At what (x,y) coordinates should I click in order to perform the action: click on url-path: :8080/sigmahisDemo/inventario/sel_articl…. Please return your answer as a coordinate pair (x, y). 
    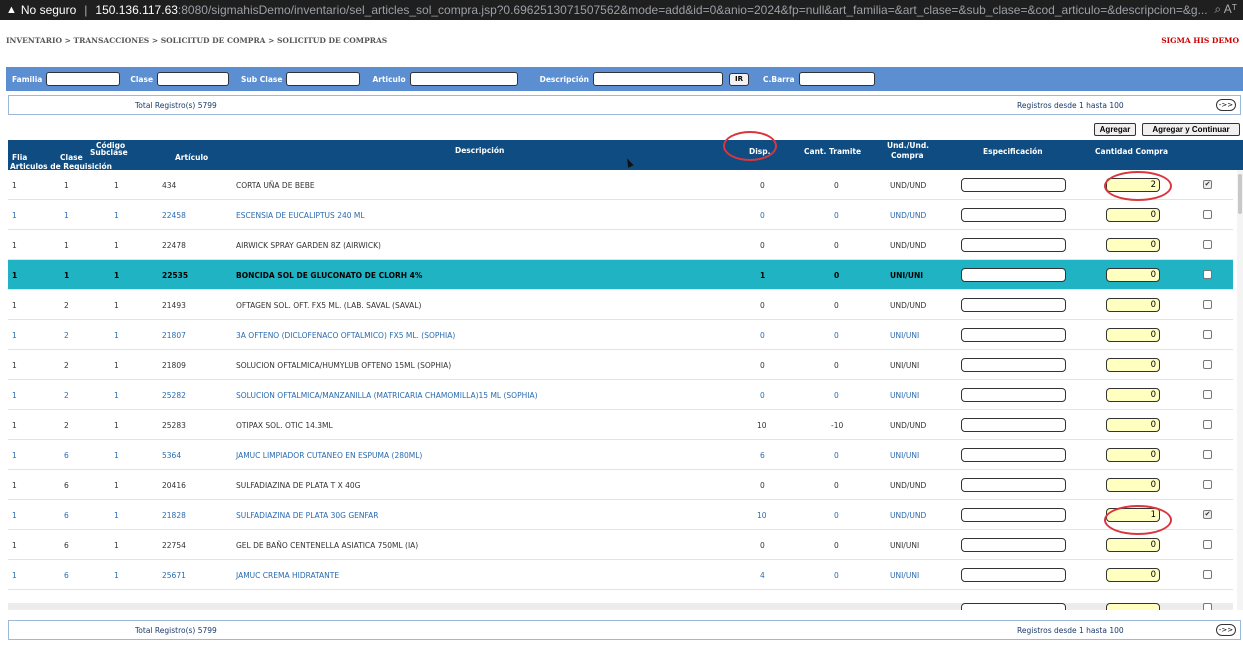
    Looking at the image, I should click on (693, 10).